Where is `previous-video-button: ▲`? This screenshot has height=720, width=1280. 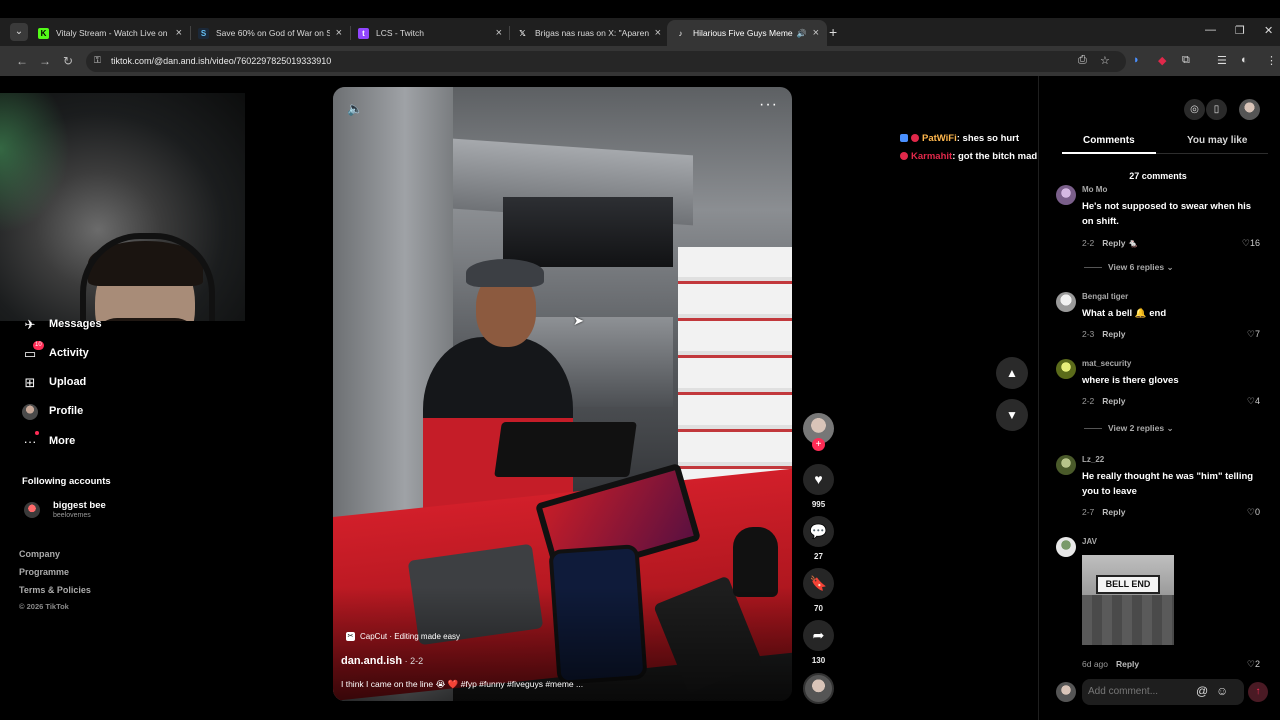
previous-video-button: ▲ is located at coordinates (1012, 373).